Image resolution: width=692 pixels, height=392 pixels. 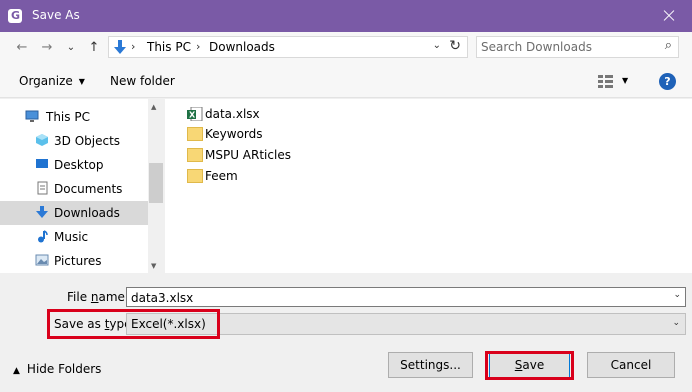 I want to click on pc-icon, so click(x=32, y=116).